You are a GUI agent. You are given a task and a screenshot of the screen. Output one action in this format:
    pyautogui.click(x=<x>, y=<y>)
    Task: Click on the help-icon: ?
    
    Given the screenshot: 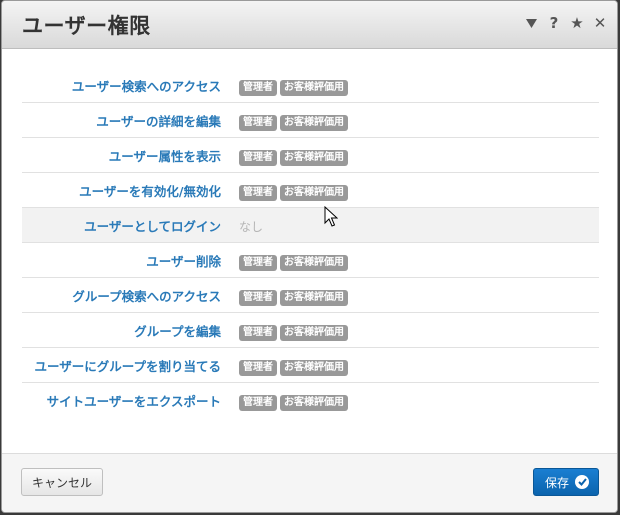 What is the action you would take?
    pyautogui.click(x=554, y=23)
    